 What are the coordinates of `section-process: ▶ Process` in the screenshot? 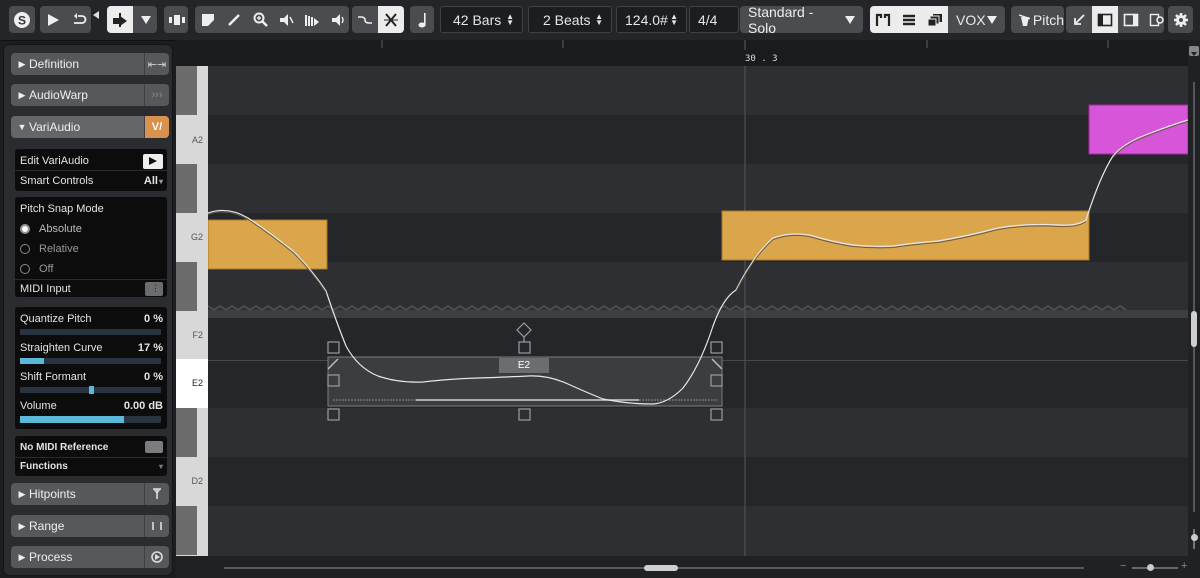 It's located at (90, 557).